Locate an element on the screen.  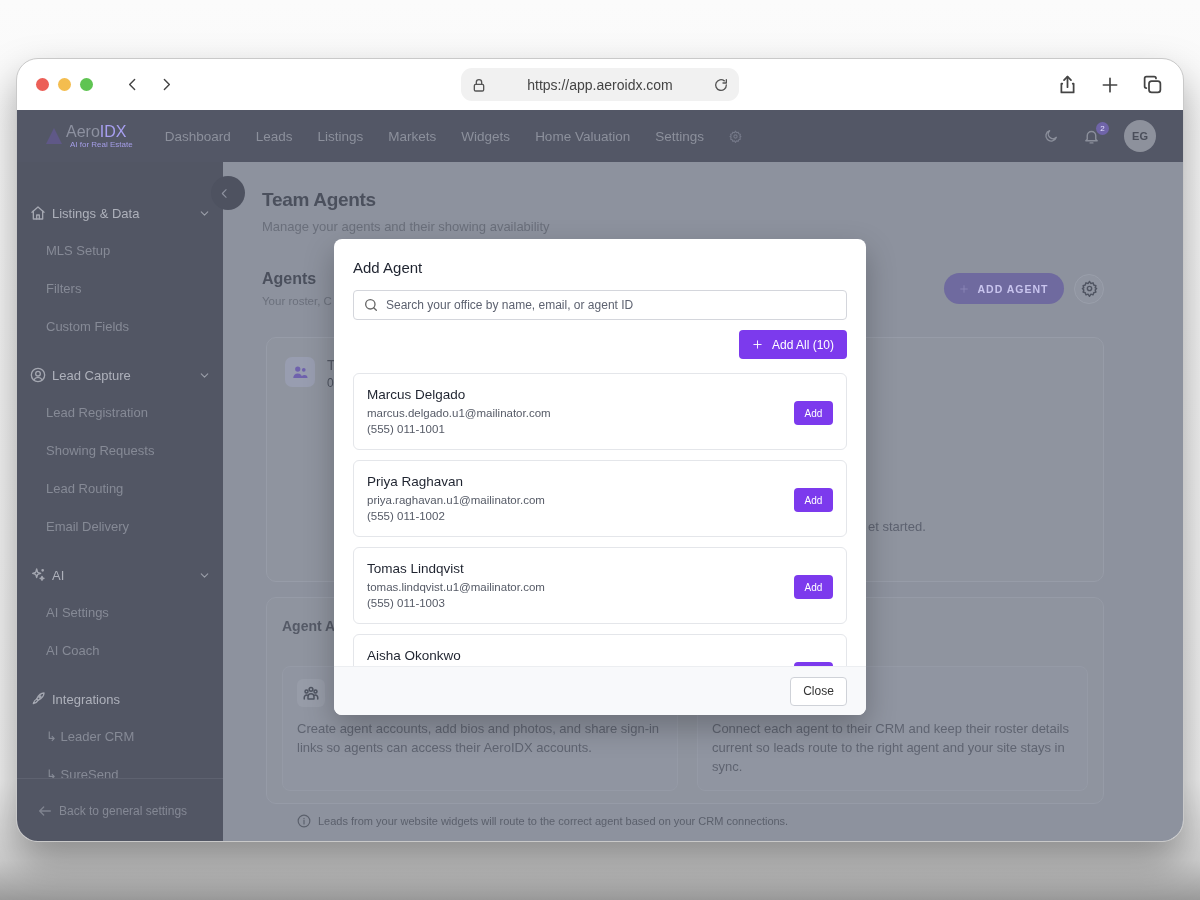
sidebar-section-header: Integrations is located at coordinates (120, 699).